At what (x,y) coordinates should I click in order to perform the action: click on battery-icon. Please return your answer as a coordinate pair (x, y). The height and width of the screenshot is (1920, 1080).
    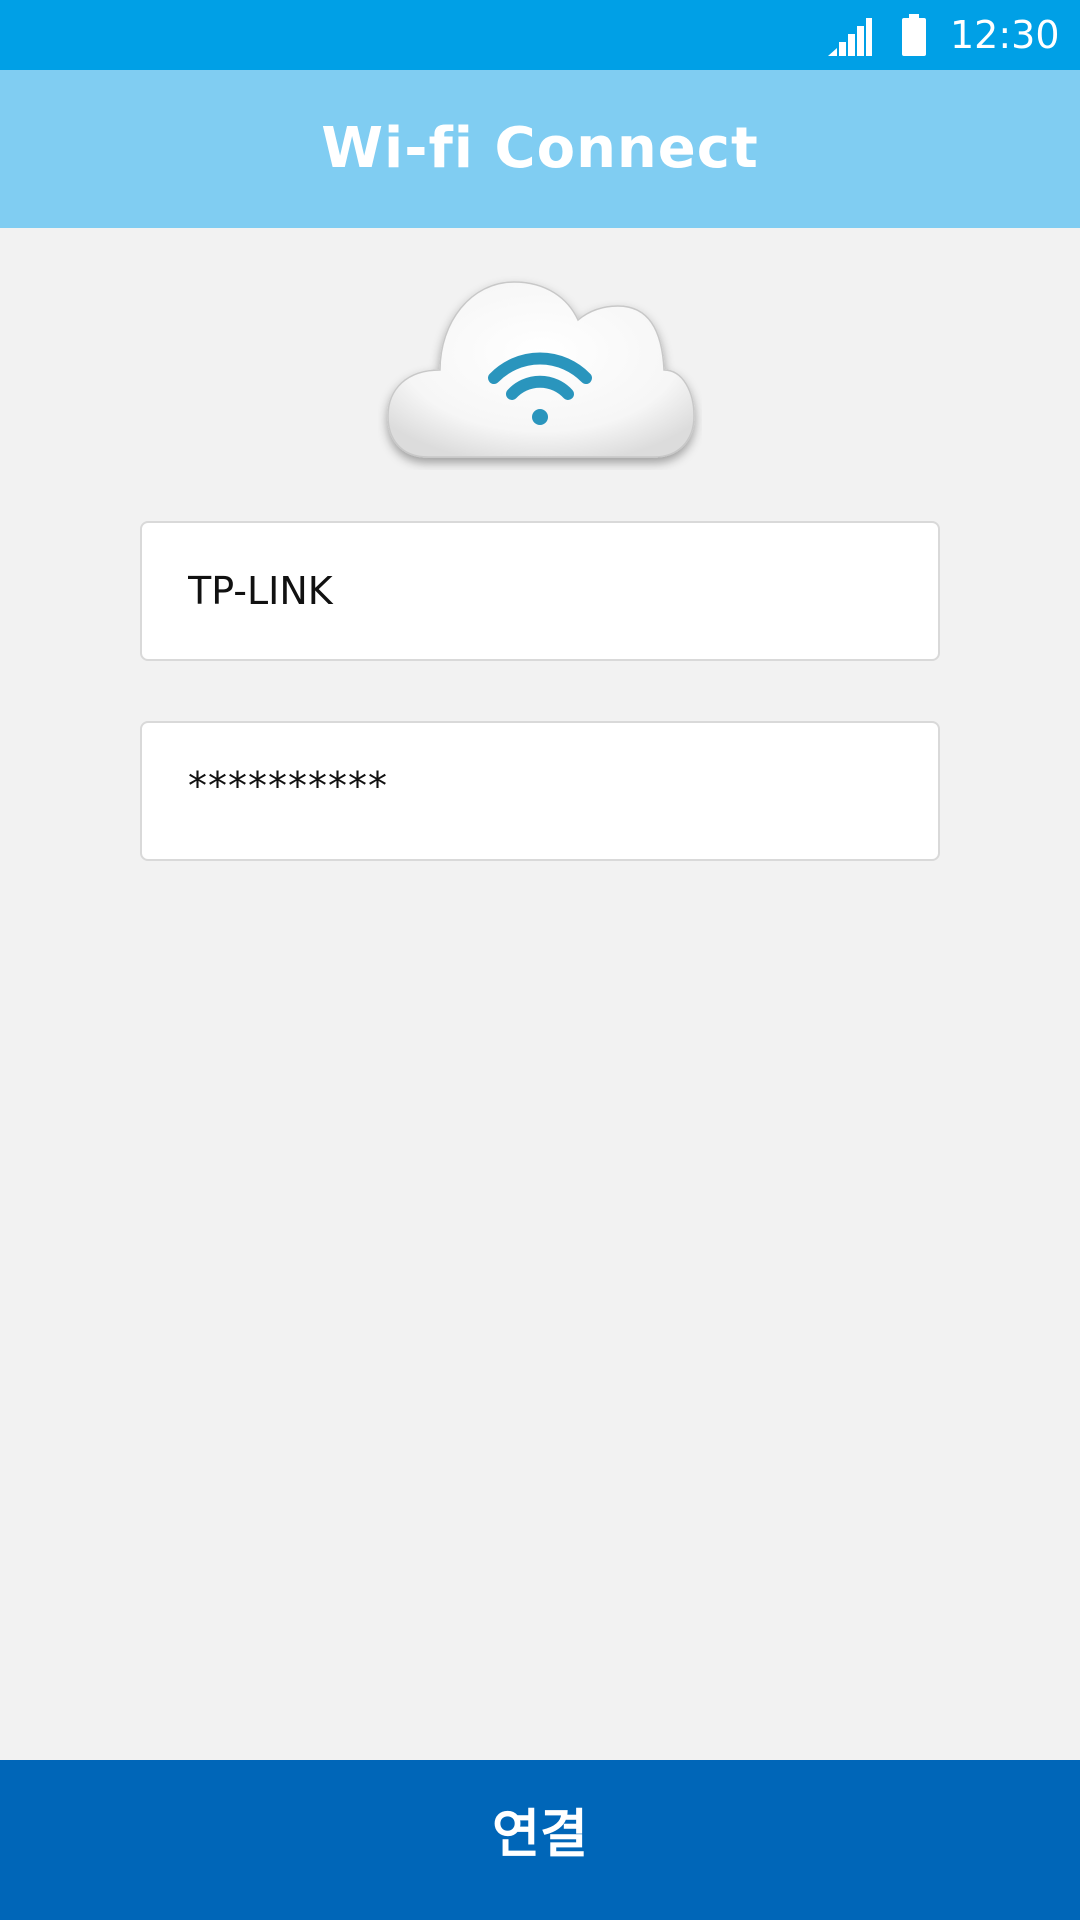
    Looking at the image, I should click on (914, 35).